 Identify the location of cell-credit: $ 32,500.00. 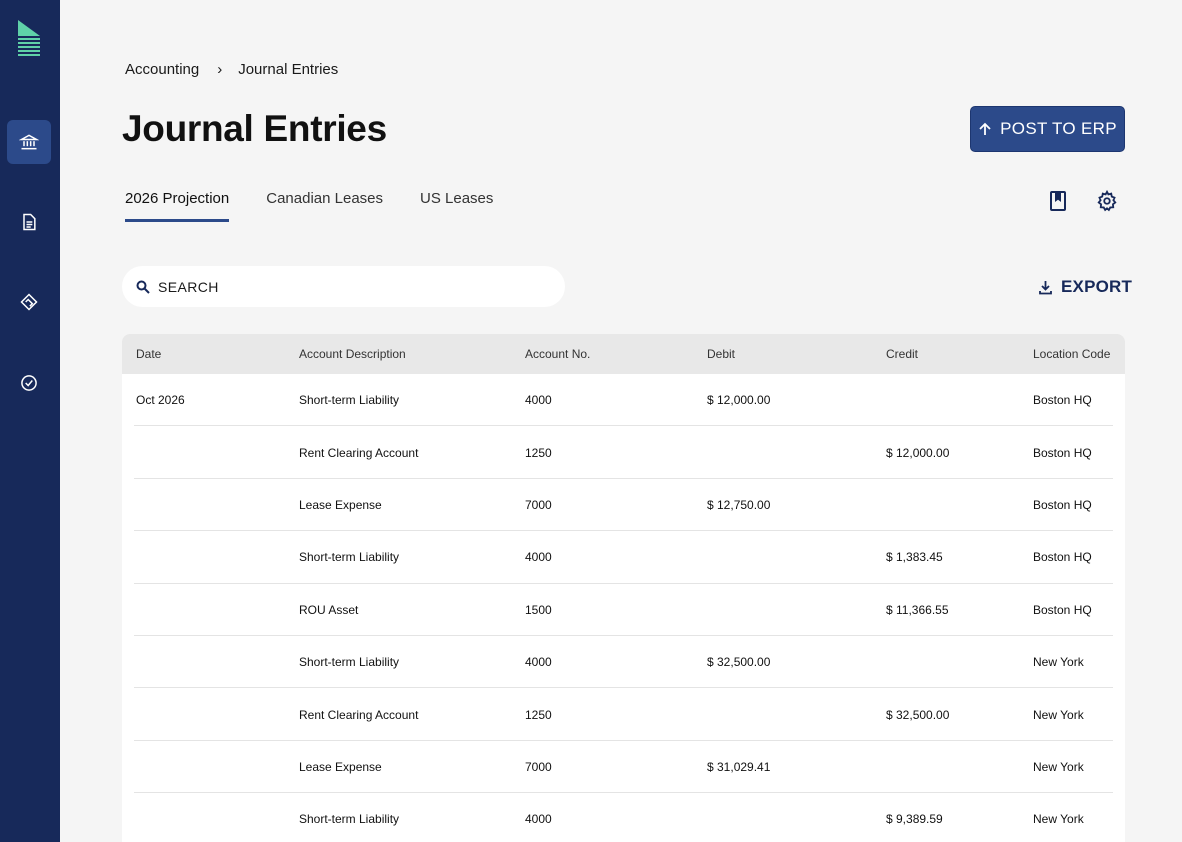
(918, 714).